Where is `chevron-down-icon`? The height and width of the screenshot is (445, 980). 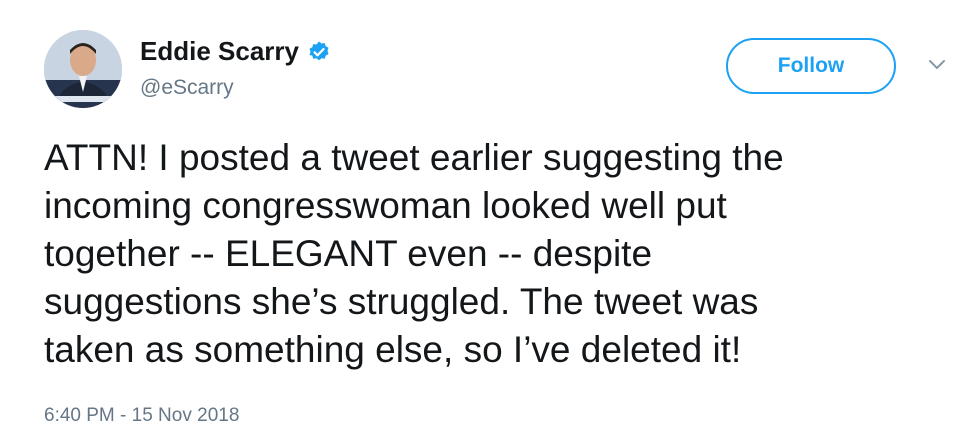
chevron-down-icon is located at coordinates (937, 67).